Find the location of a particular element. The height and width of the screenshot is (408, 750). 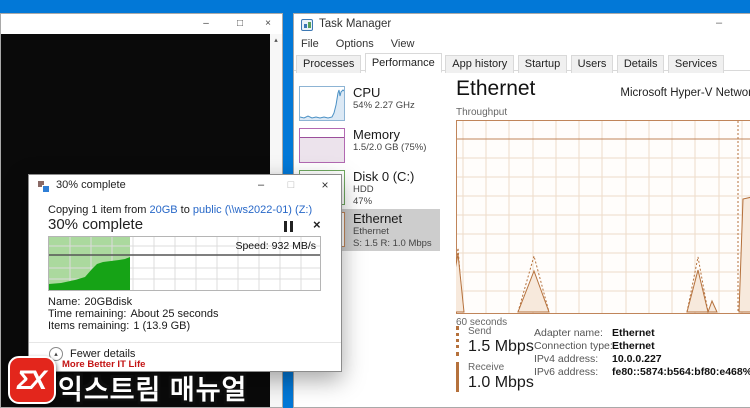

file-name-row: Name: 20GBdisk is located at coordinates (90, 302).